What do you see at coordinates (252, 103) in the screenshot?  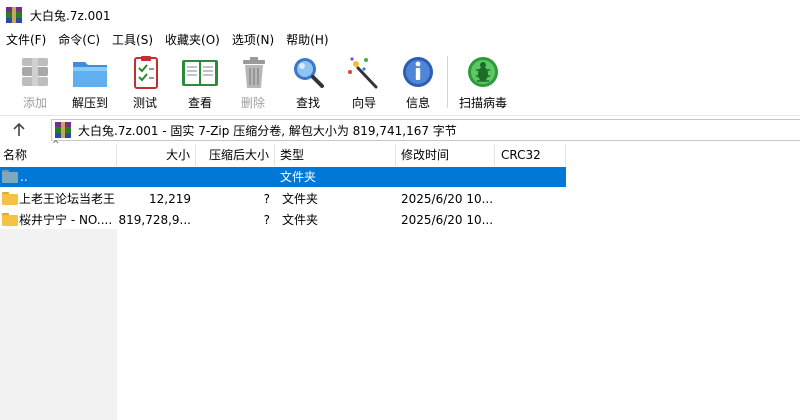 I see `delete-label: 删除` at bounding box center [252, 103].